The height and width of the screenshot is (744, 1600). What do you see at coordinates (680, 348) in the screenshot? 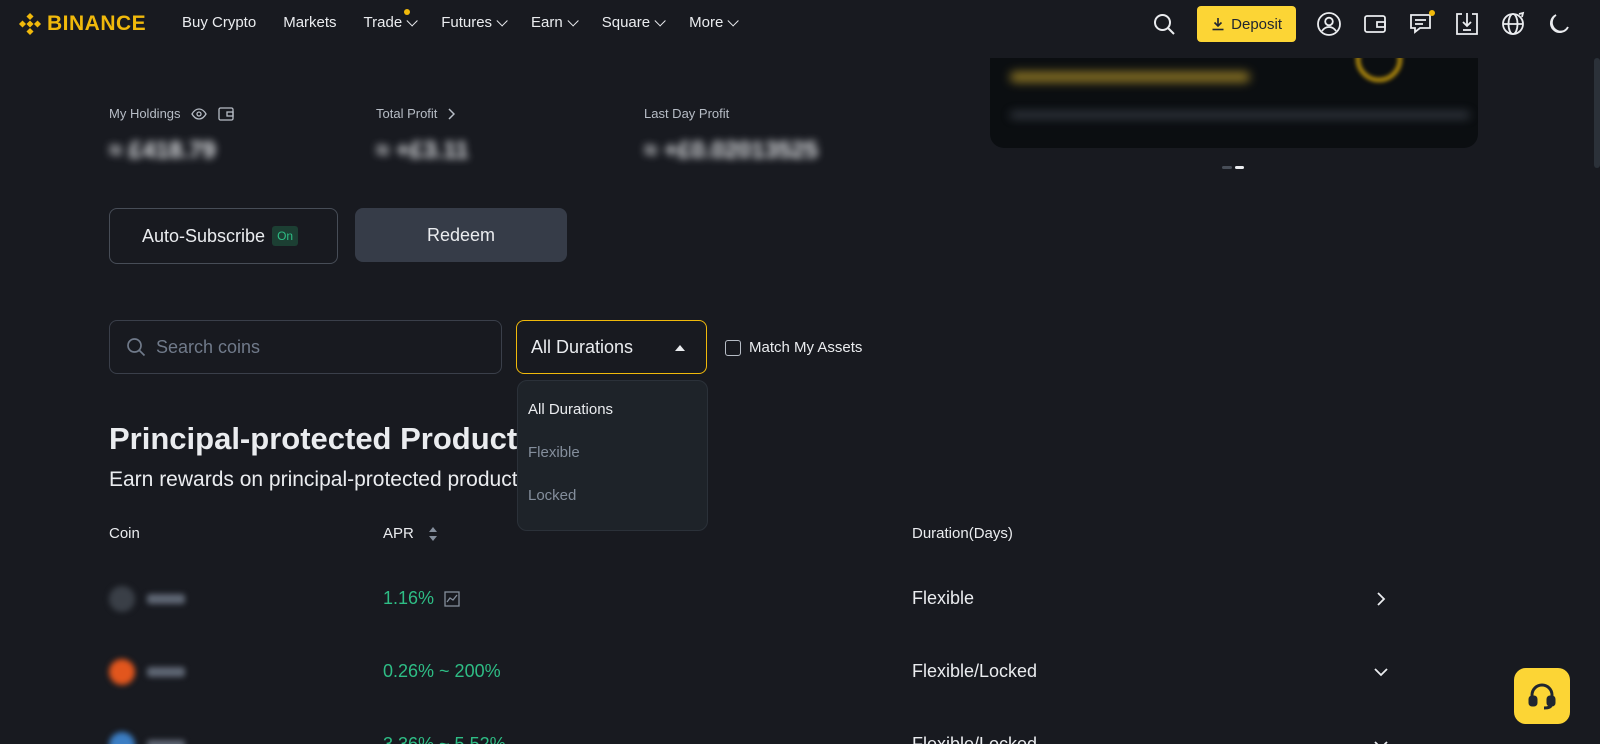
I see `caret-up-icon` at bounding box center [680, 348].